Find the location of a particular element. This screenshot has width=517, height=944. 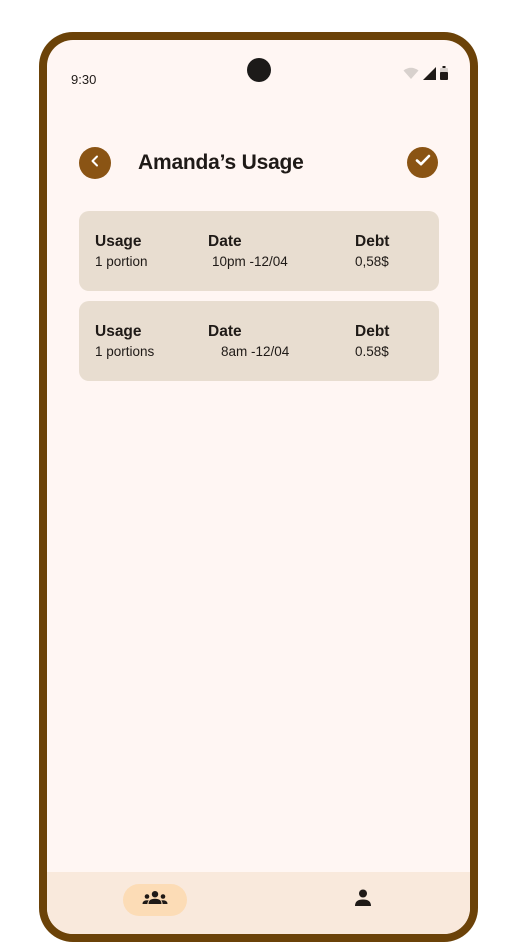

usage-value: 1 portion is located at coordinates (121, 261).